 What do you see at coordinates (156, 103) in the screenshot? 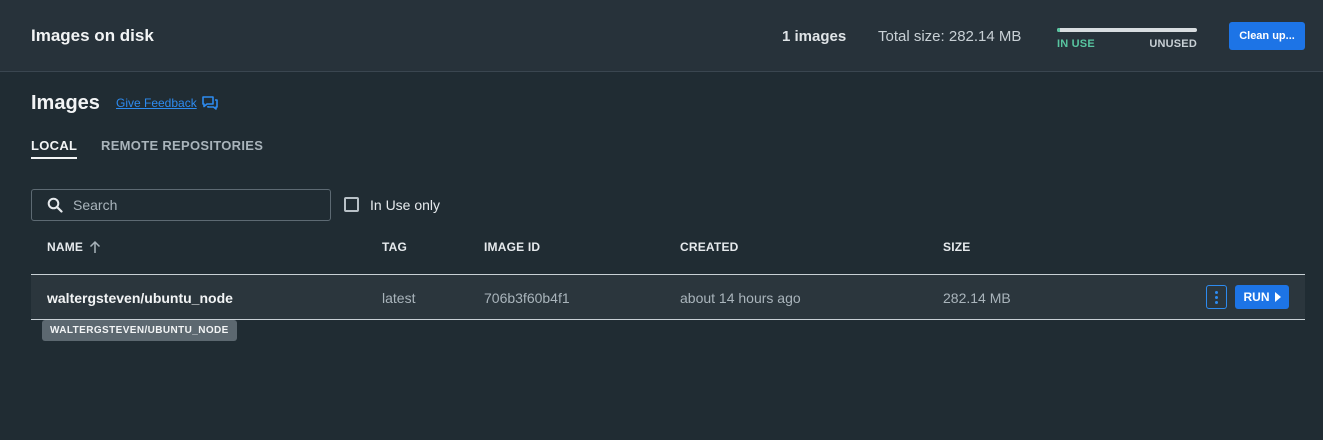
I see `give-feedback-label: Give Feedback` at bounding box center [156, 103].